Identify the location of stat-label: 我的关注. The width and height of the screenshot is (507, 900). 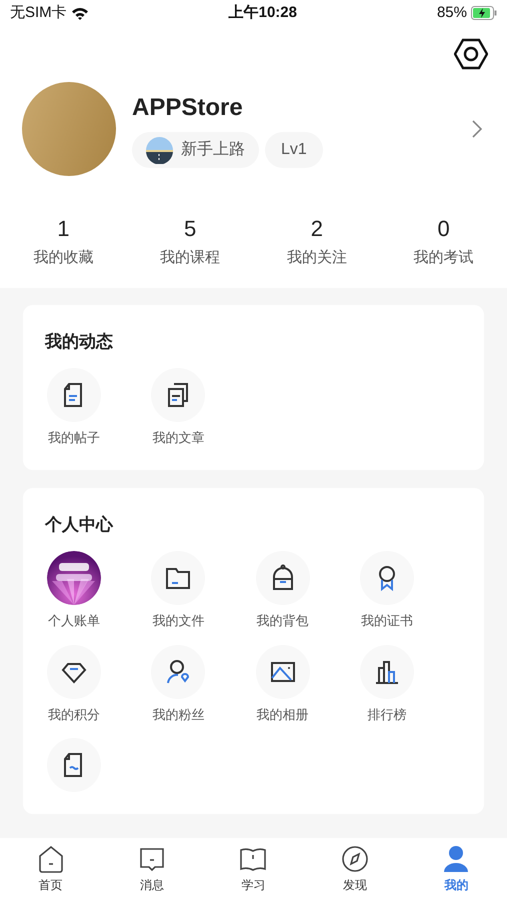
(316, 258).